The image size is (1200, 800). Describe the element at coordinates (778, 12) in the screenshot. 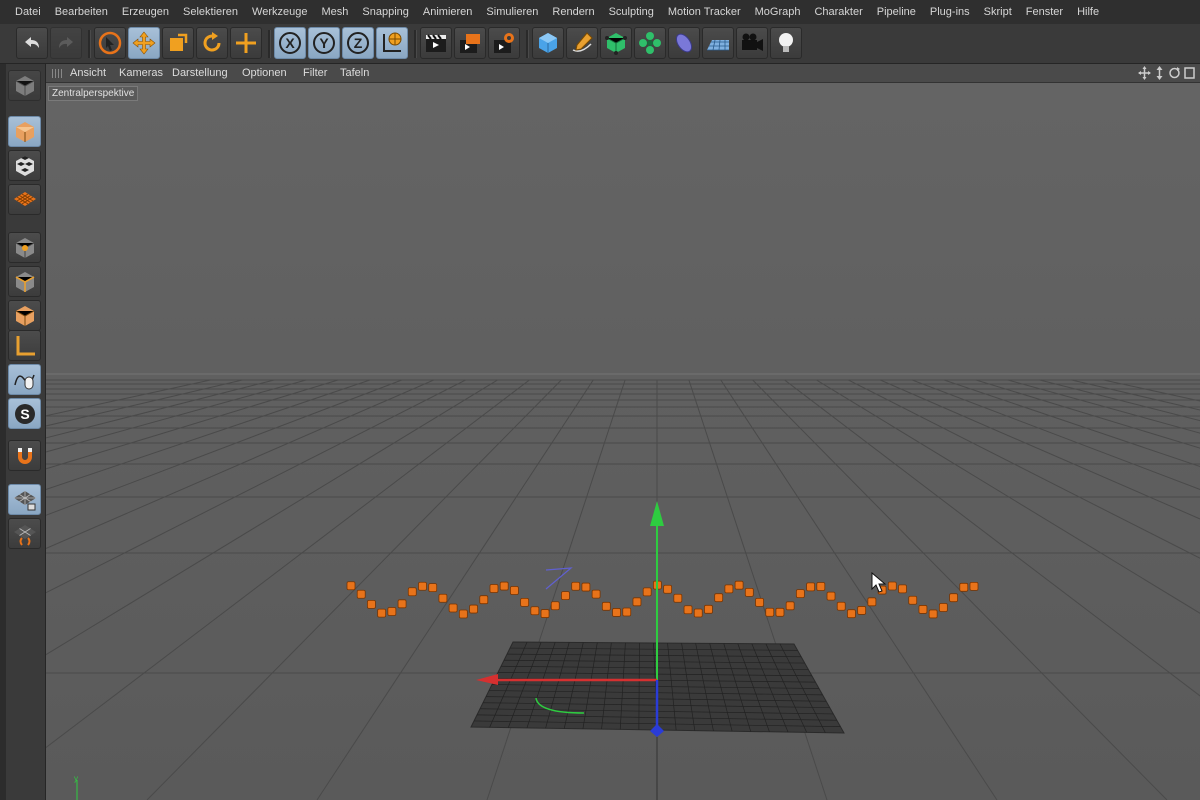

I see `menu-mograph: MoGraph` at that location.